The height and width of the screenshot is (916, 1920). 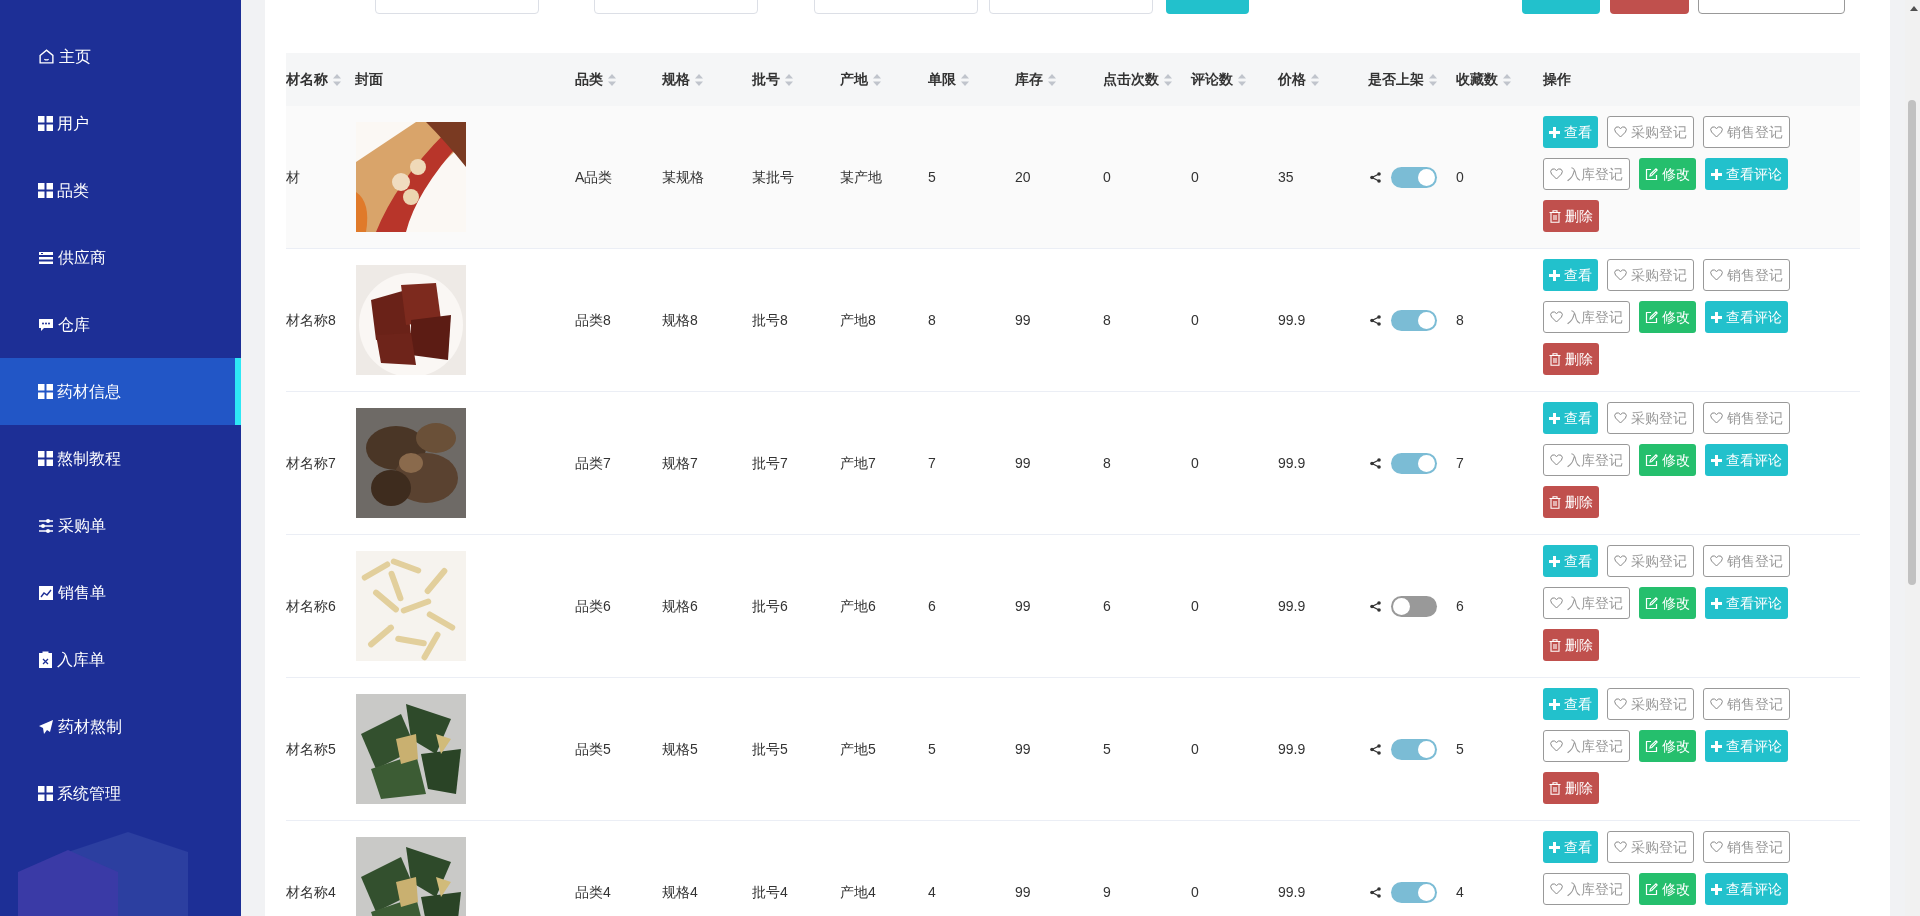 I want to click on table-cell: 材名称8, so click(x=311, y=319).